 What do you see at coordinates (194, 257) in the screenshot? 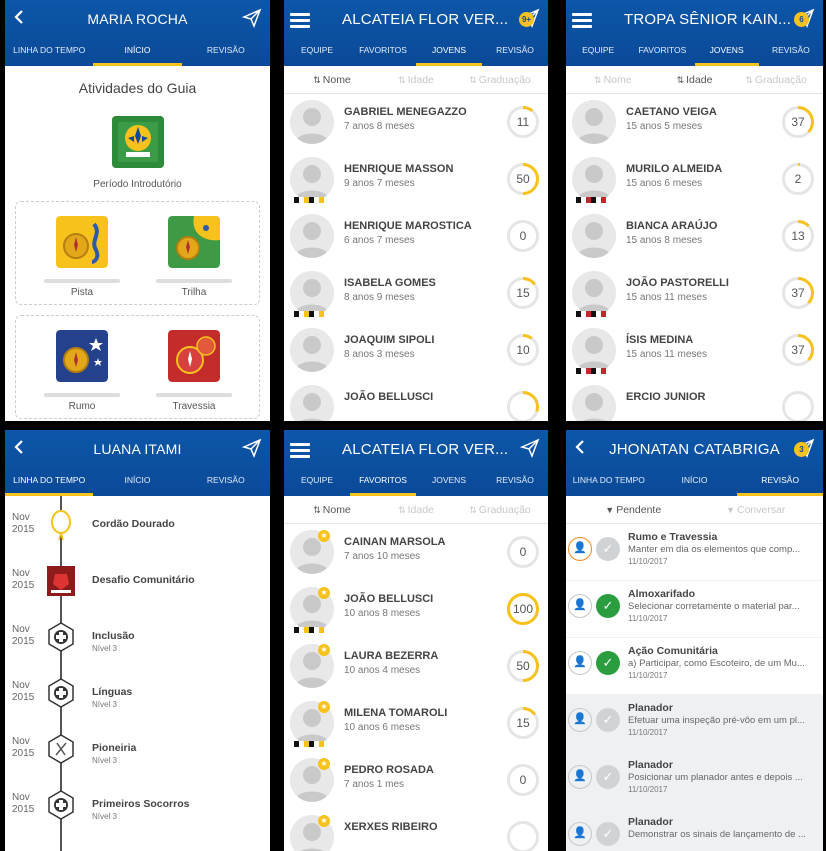
I see `stage-card-trilha: Trilha` at bounding box center [194, 257].